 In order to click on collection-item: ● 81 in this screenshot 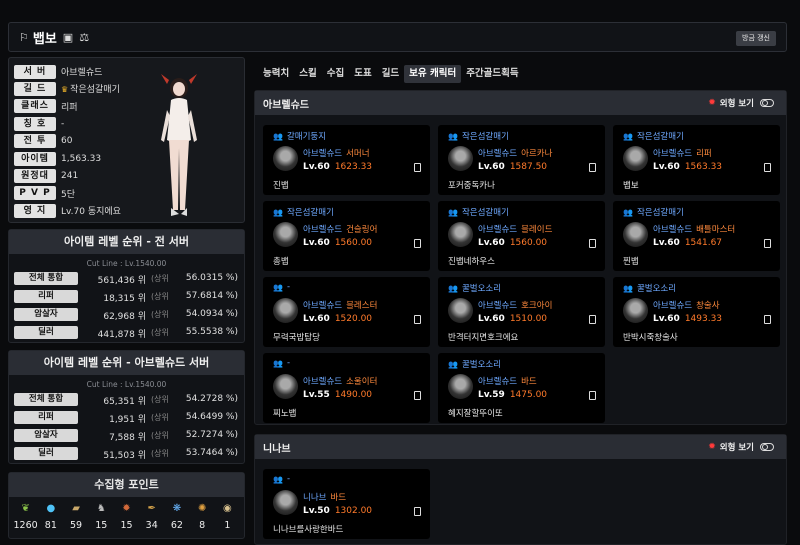, I will do `click(51, 516)`.